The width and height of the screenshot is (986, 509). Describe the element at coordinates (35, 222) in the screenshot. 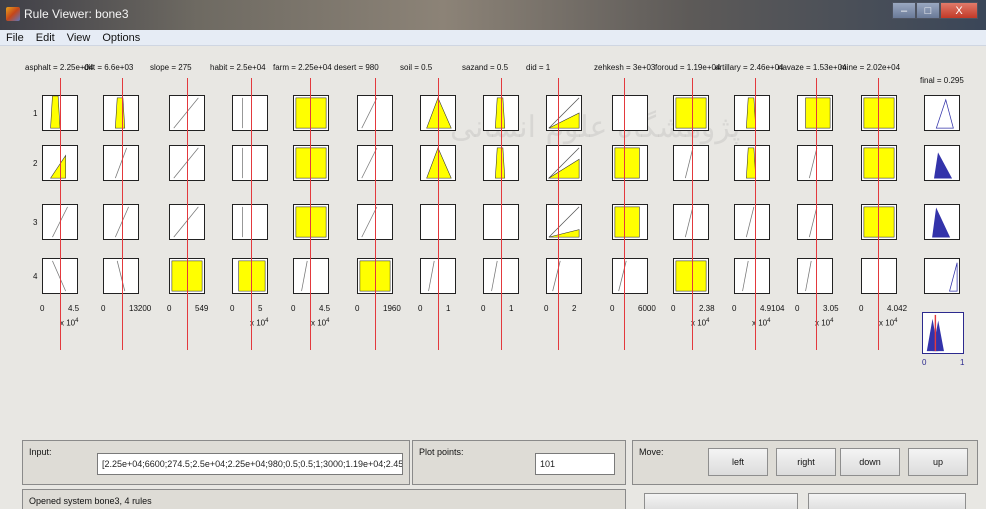

I see `rule-number: 3` at that location.